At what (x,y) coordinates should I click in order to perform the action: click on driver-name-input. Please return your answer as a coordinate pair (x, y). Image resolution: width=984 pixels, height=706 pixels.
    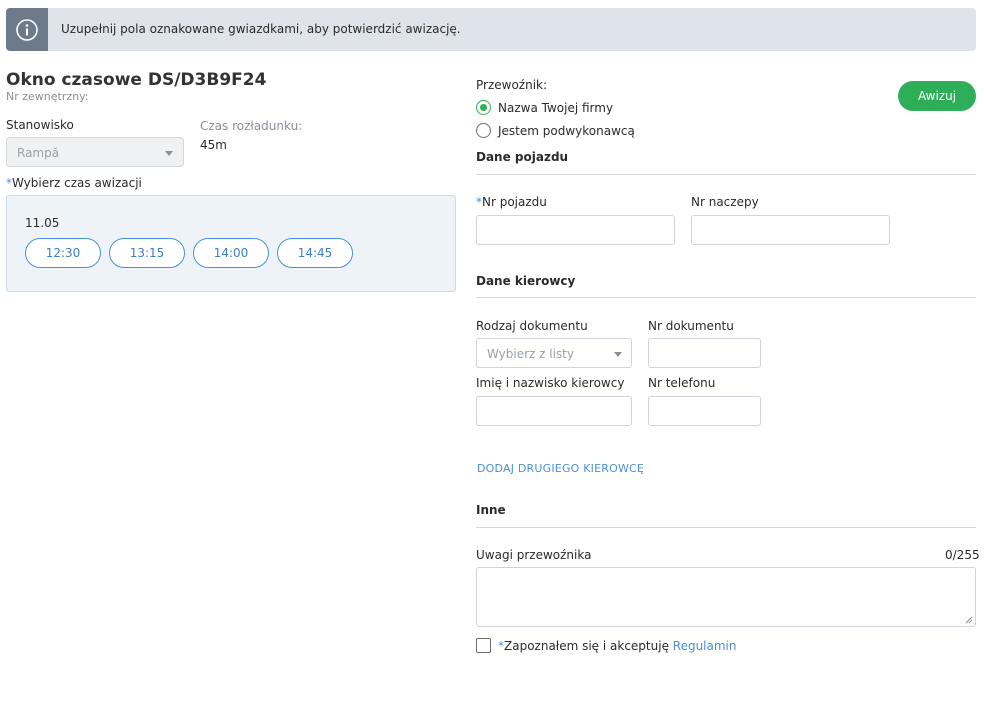
    Looking at the image, I should click on (554, 411).